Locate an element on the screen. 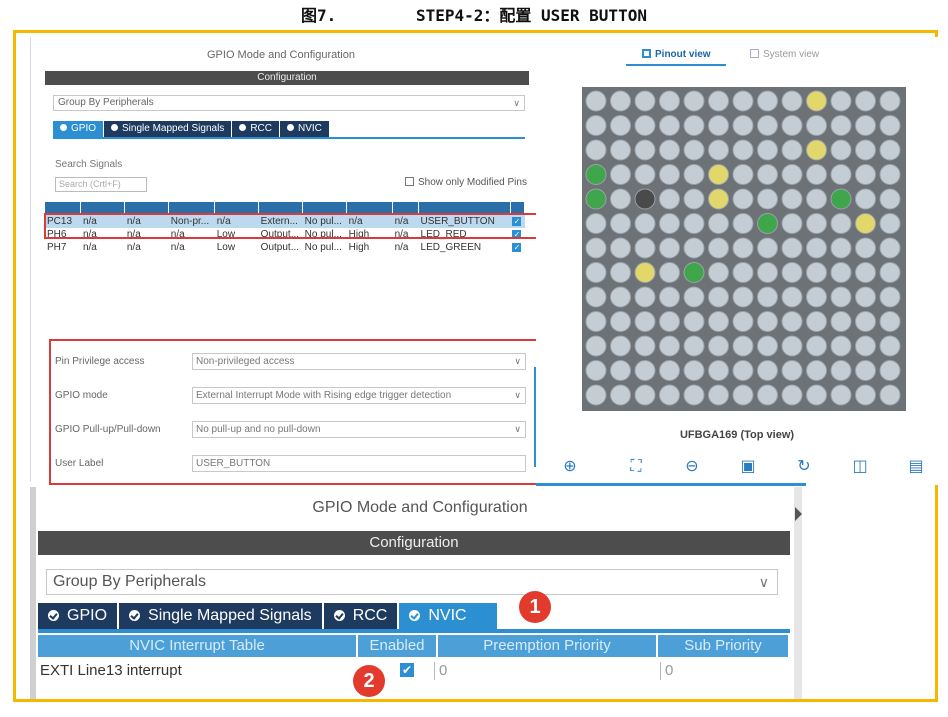  checkbox-checked-icon: ✓ is located at coordinates (517, 247).